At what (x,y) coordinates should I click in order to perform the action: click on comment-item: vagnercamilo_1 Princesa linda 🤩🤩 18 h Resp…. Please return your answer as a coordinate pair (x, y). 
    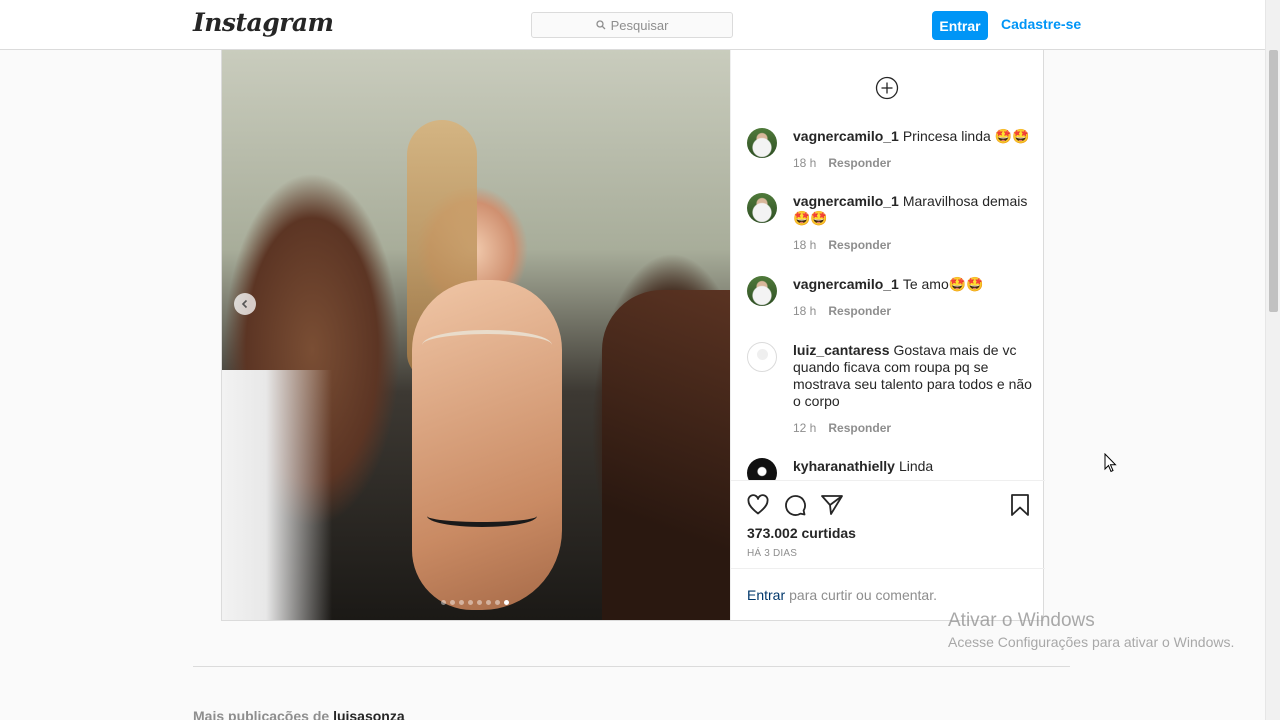
    Looking at the image, I should click on (889, 149).